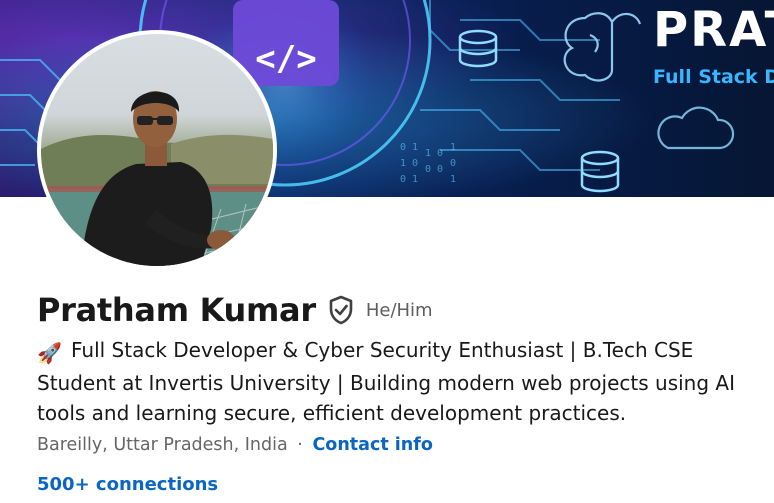  I want to click on banner-brand-text: PRAT, so click(713, 30).